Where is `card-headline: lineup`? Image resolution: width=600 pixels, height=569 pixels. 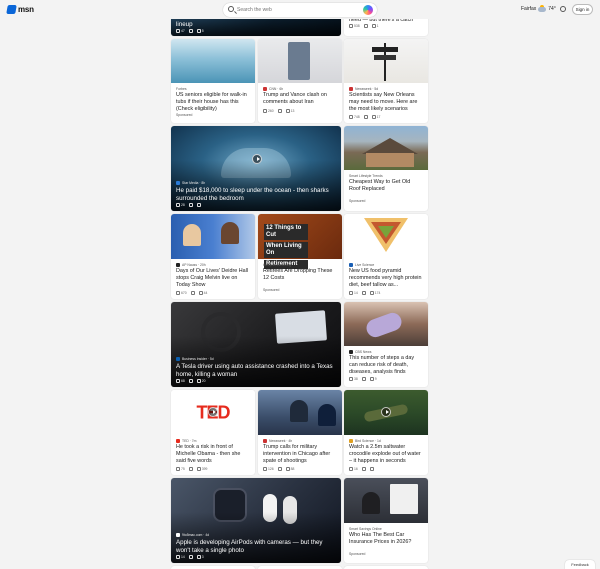 card-headline: lineup is located at coordinates (256, 25).